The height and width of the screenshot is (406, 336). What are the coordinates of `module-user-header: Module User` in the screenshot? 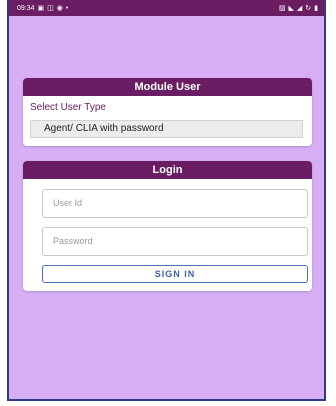 It's located at (167, 87).